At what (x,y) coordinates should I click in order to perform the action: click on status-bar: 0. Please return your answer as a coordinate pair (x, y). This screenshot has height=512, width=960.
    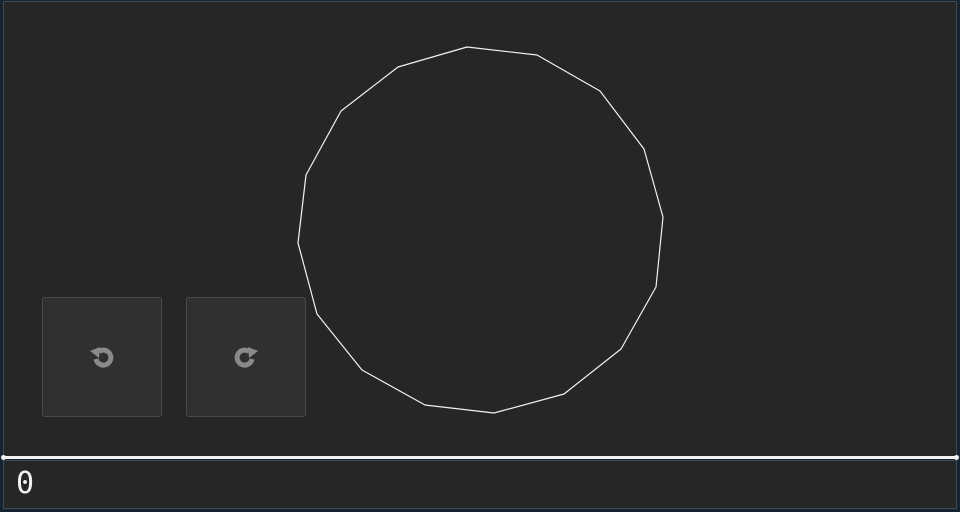
    Looking at the image, I should click on (480, 484).